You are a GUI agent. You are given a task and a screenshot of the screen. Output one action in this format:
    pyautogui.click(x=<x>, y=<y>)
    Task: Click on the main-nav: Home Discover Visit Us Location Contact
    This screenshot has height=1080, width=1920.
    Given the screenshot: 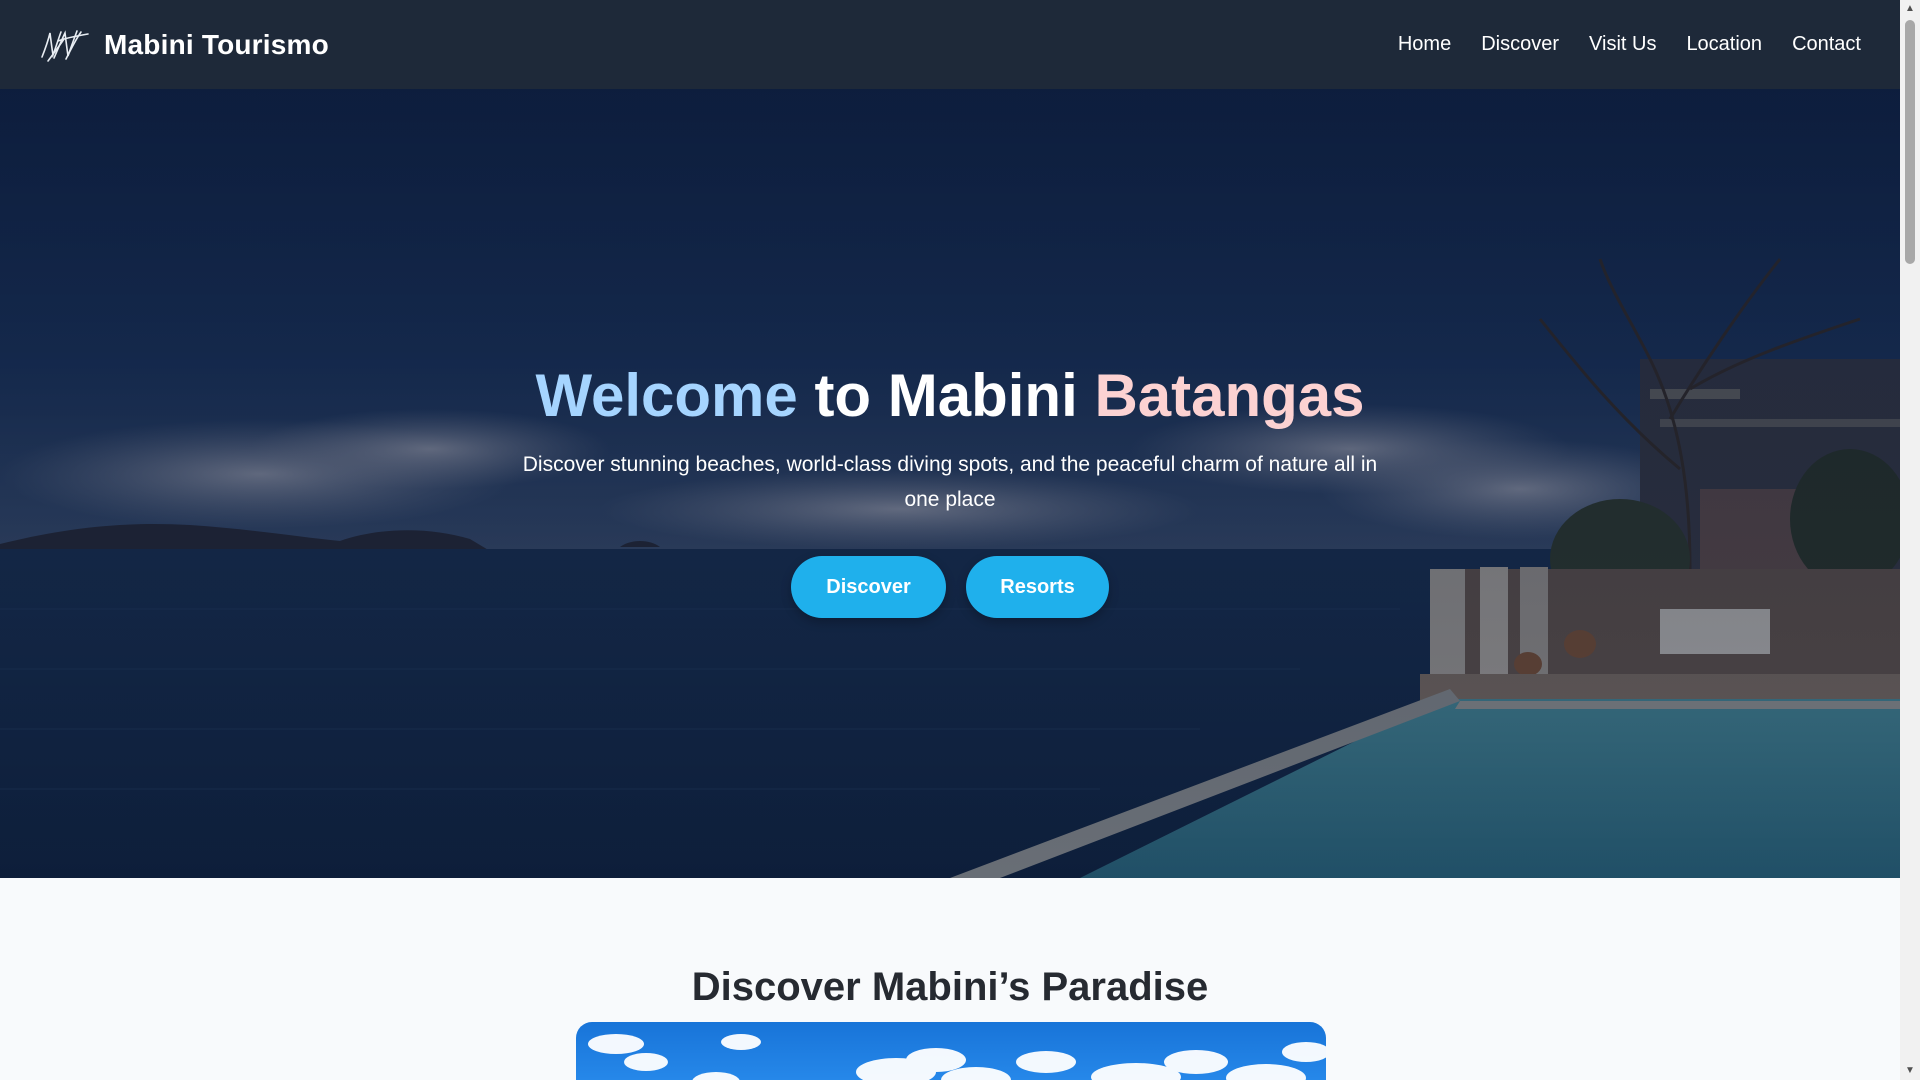 What is the action you would take?
    pyautogui.click(x=1629, y=44)
    